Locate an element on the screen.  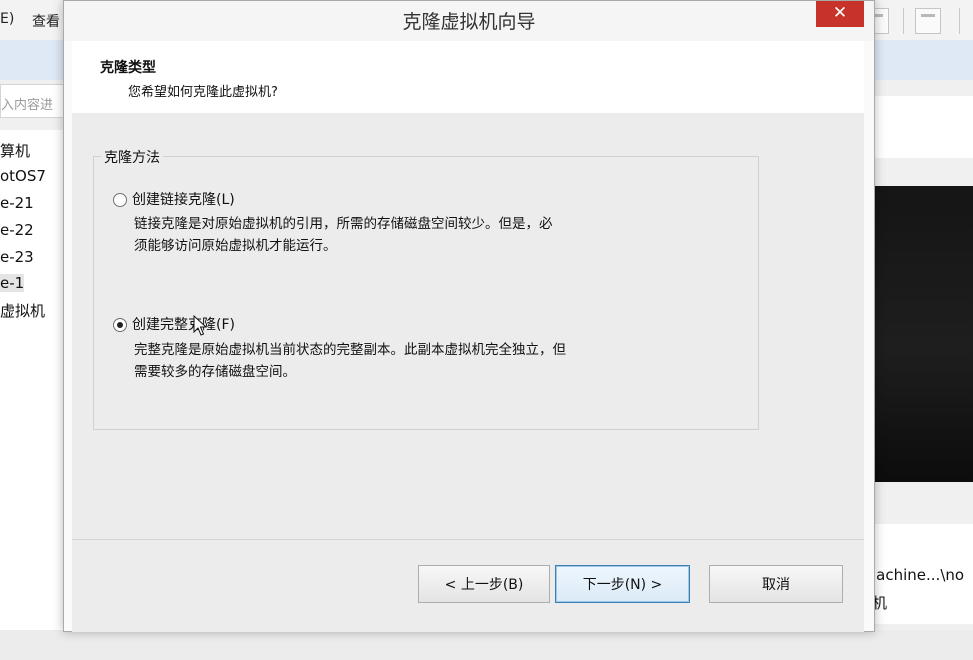
vm-path-text: lachine...\no is located at coordinates (918, 575).